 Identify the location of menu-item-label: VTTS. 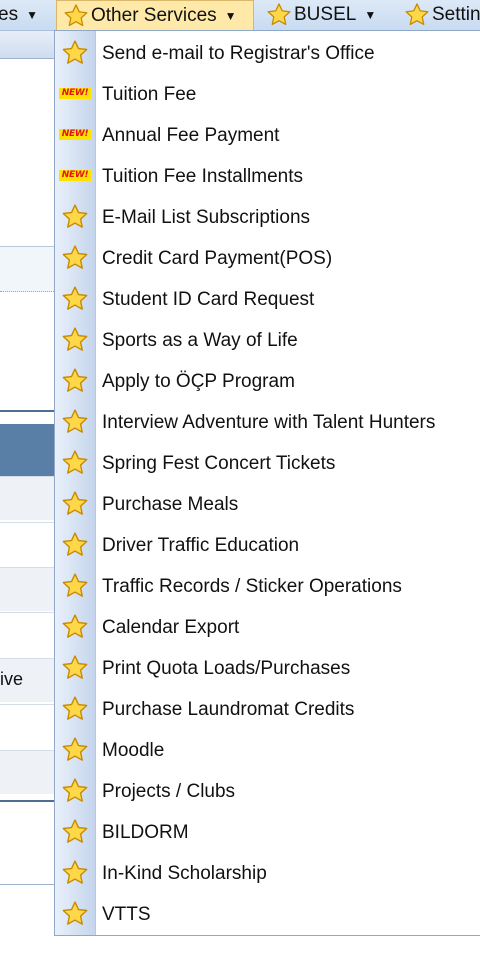
(126, 914).